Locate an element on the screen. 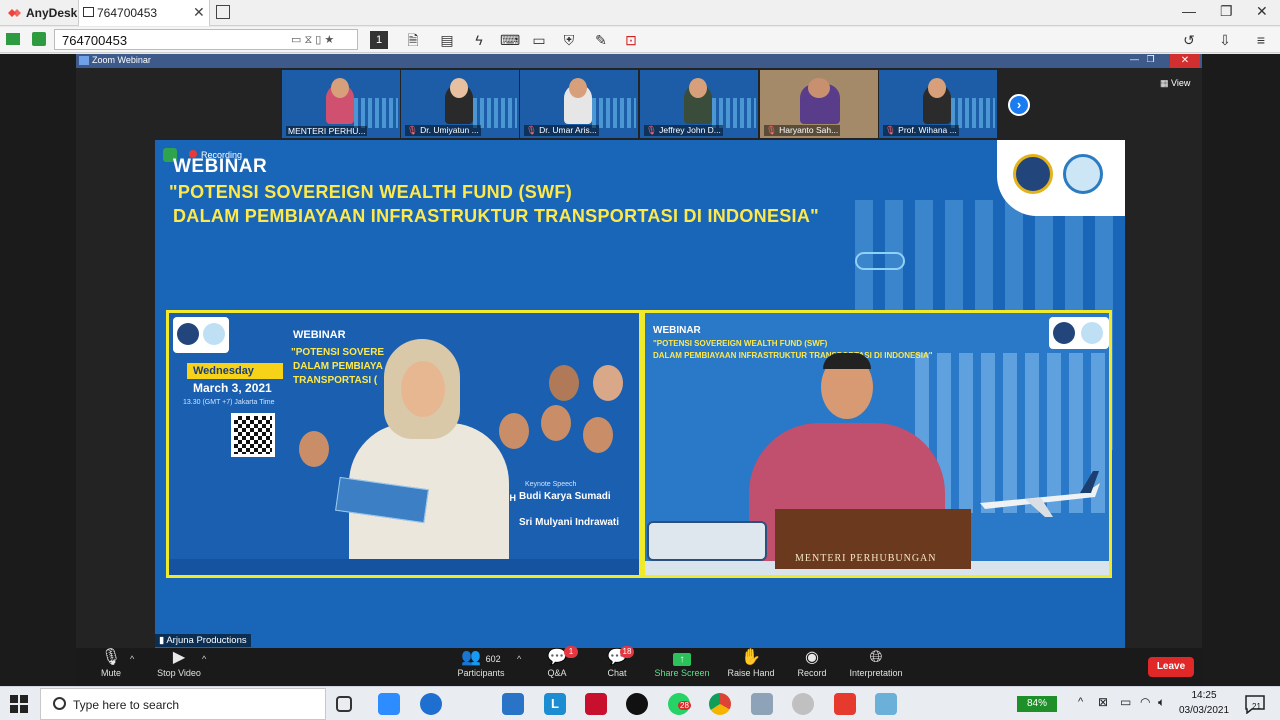 The height and width of the screenshot is (720, 1280). minister-hair is located at coordinates (847, 361).